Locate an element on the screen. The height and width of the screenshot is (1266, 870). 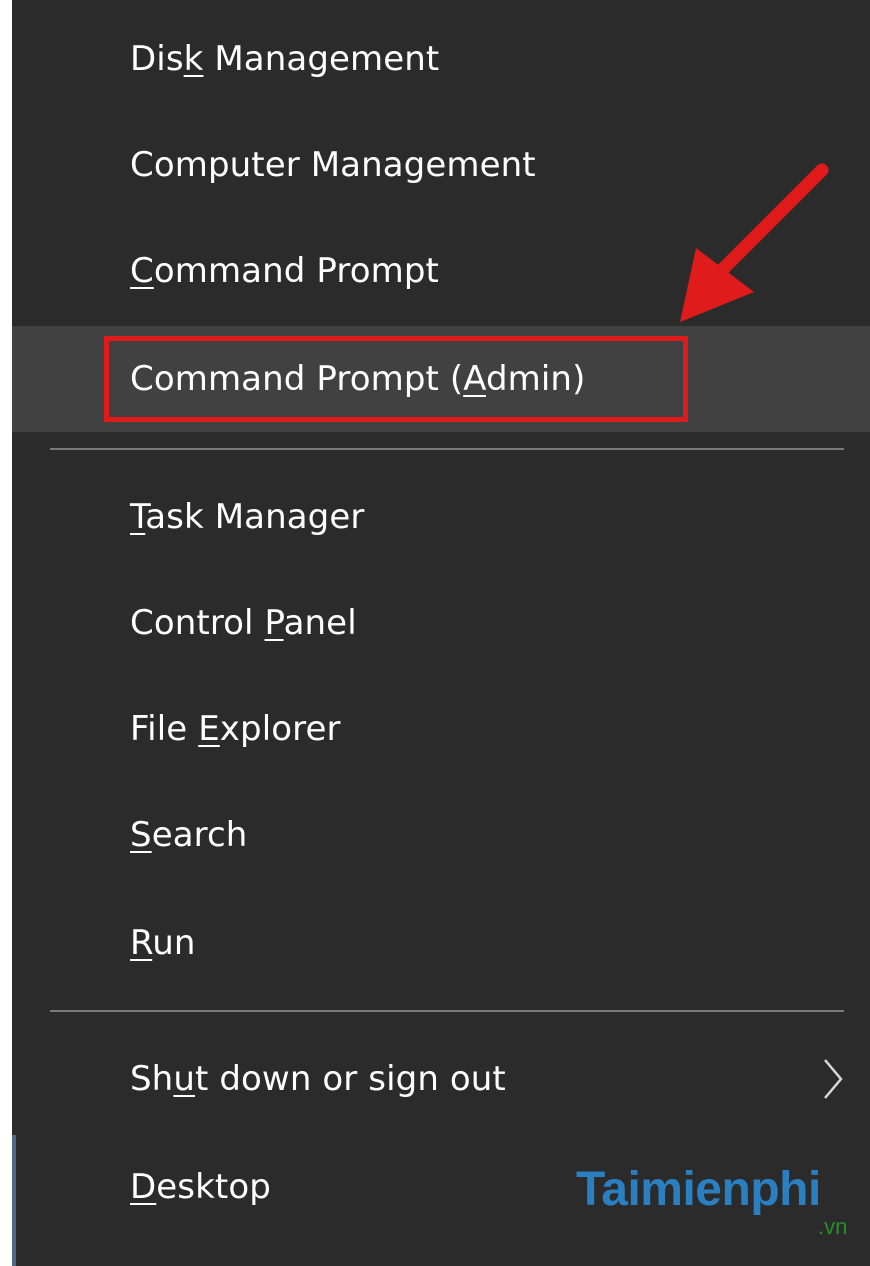
watermark-suffix: .vn is located at coordinates (833, 1226).